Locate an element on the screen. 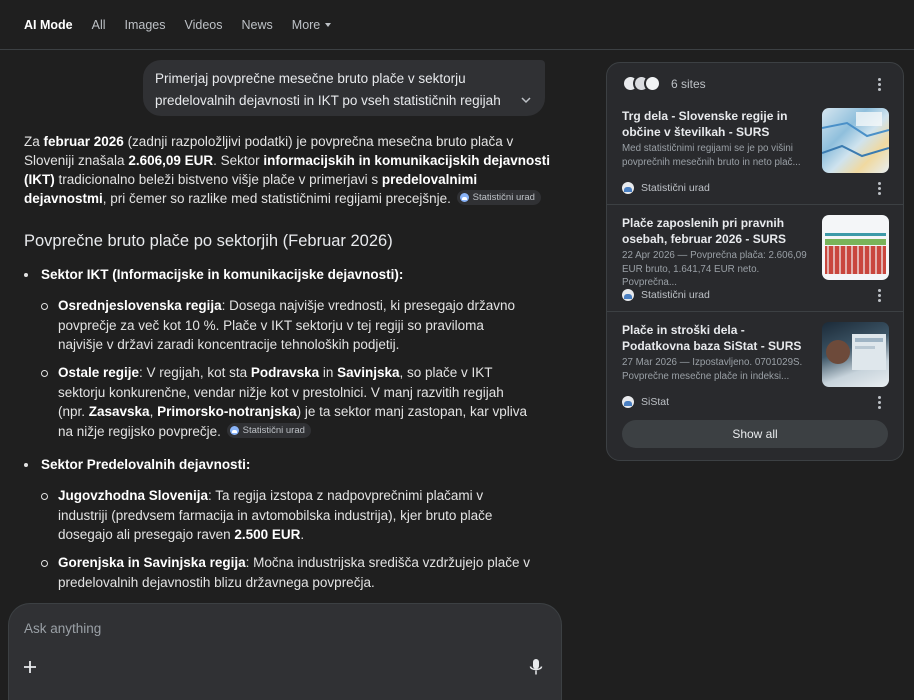 The height and width of the screenshot is (700, 914). caret-down-icon is located at coordinates (328, 24).